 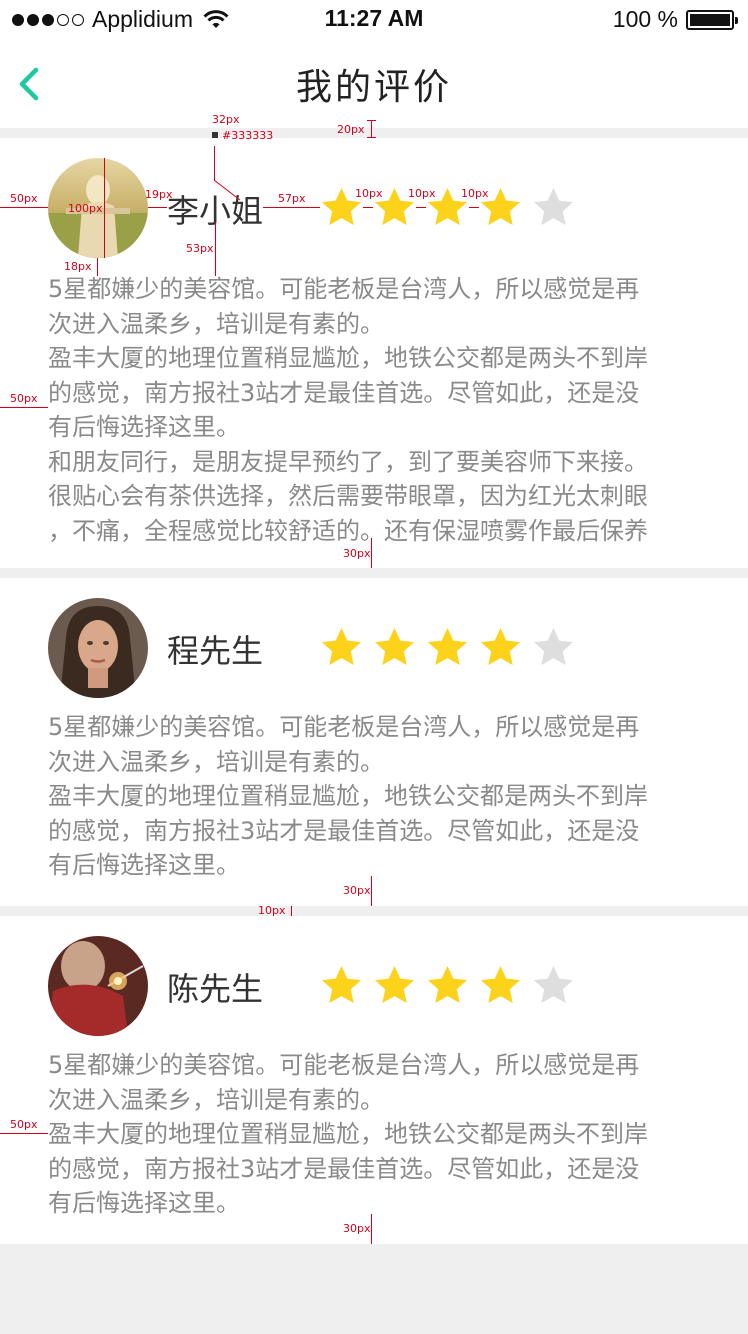 I want to click on status-bar: Applidium 11:27 AM 100 %, so click(x=374, y=20).